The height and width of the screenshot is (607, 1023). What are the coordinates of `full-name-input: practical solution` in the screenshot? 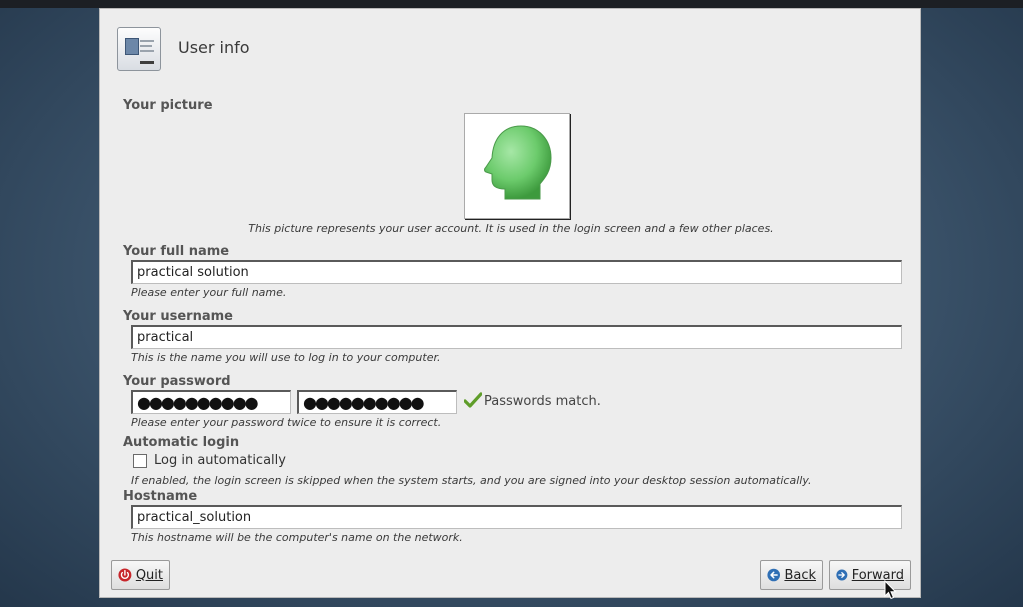 It's located at (516, 272).